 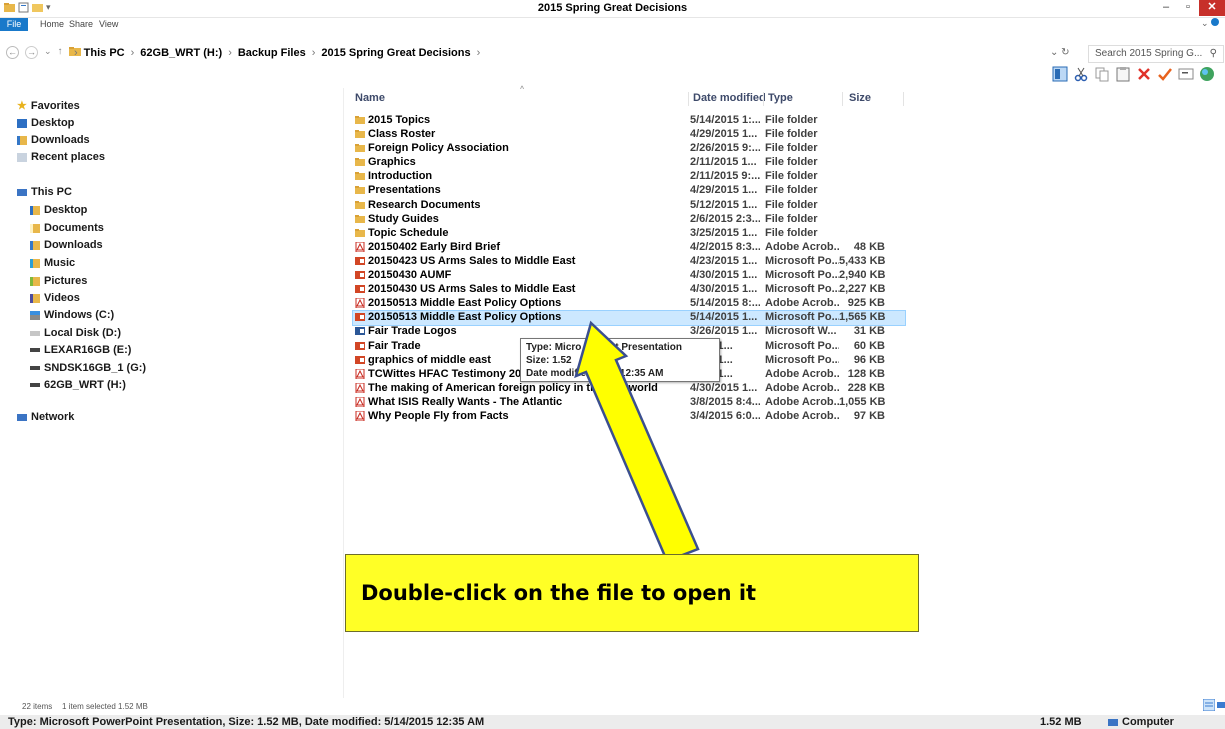 I want to click on nav-wrt-h: 62GB_WRT (H:), so click(x=78, y=385).